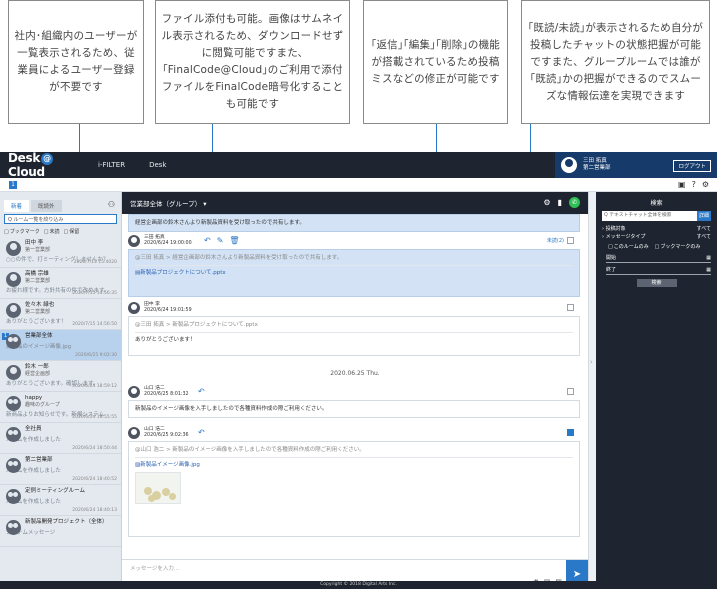  Describe the element at coordinates (658, 270) in the screenshot. I see `end-date-field: 終了 ▦` at that location.